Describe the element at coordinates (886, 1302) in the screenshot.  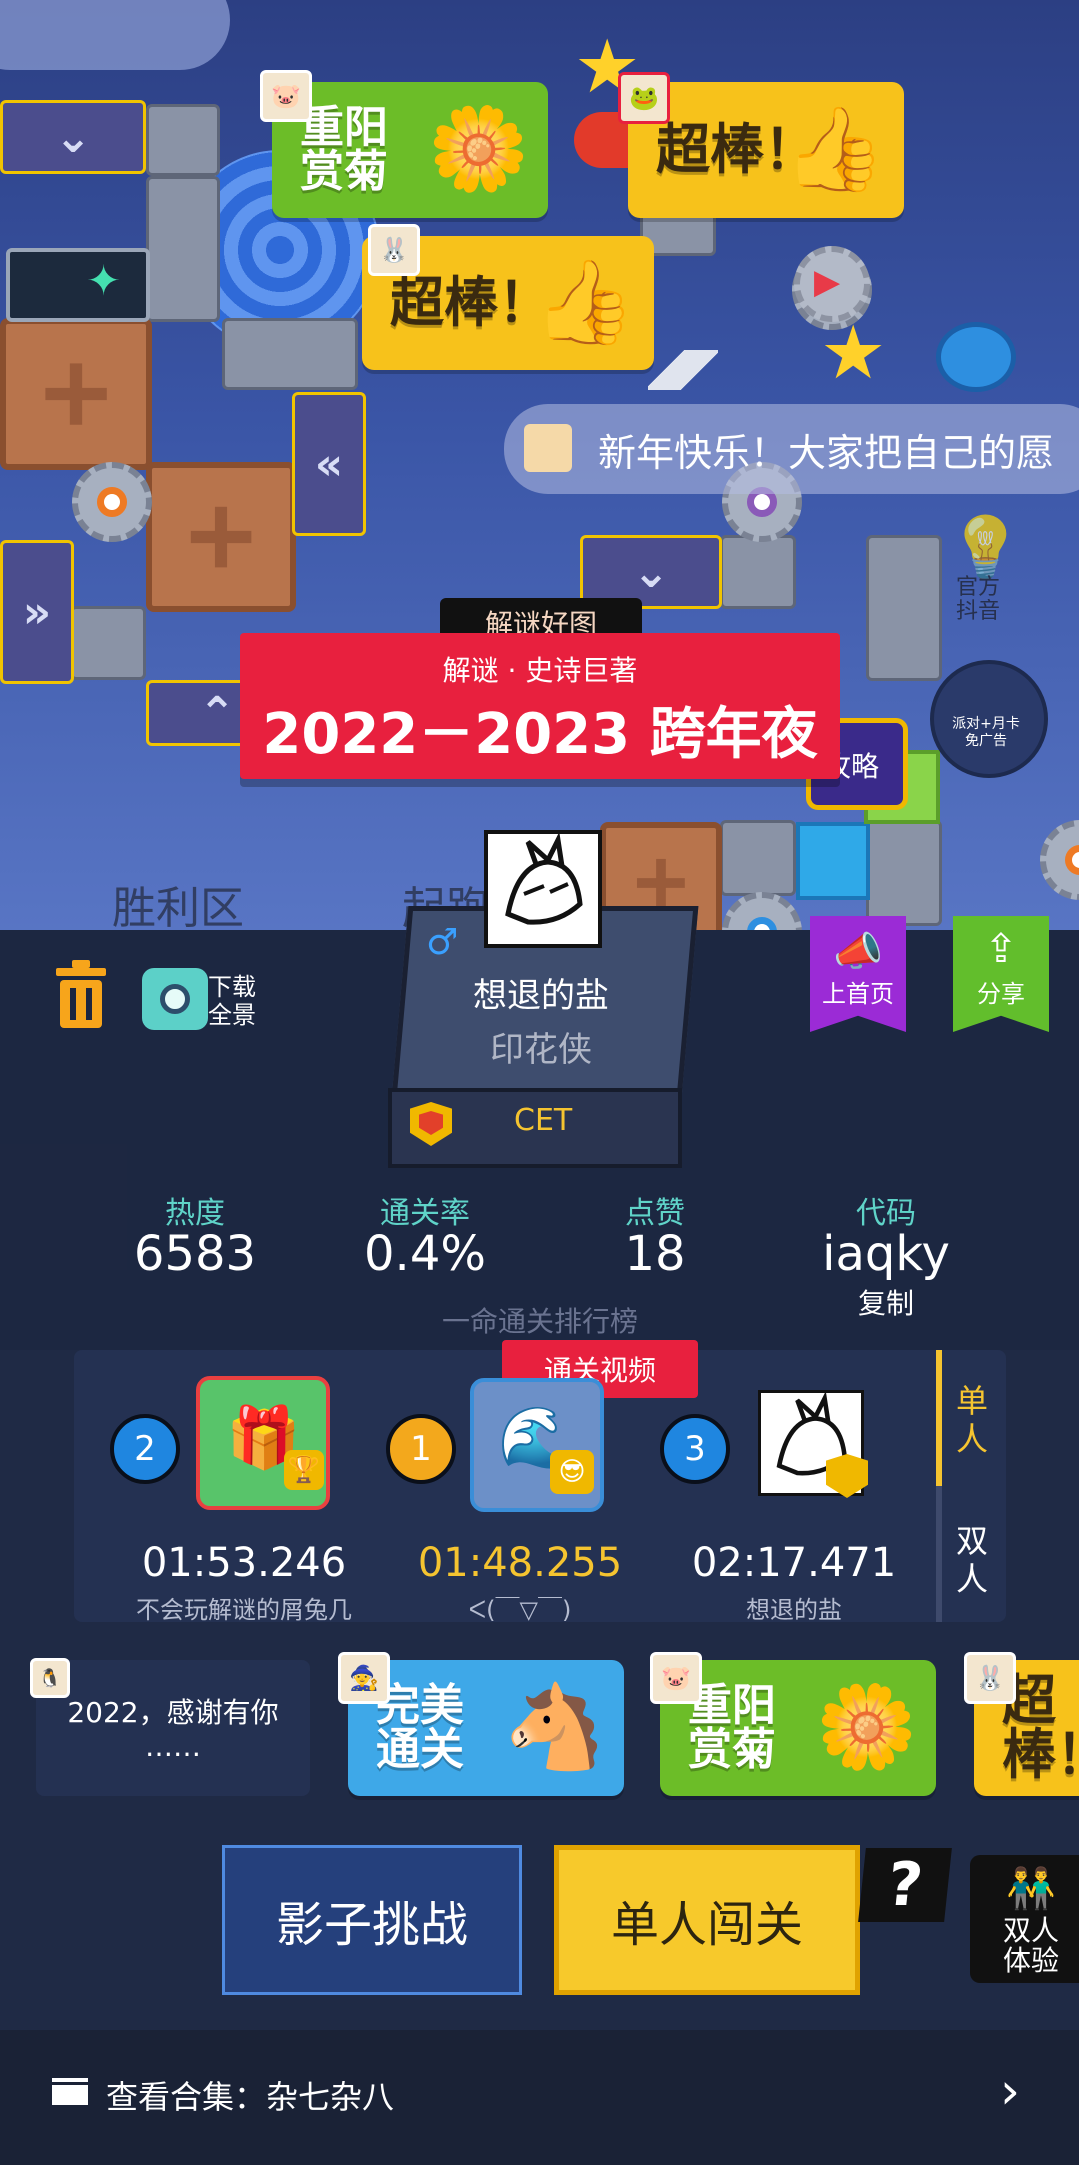
I see `copy-code-button: 复制` at that location.